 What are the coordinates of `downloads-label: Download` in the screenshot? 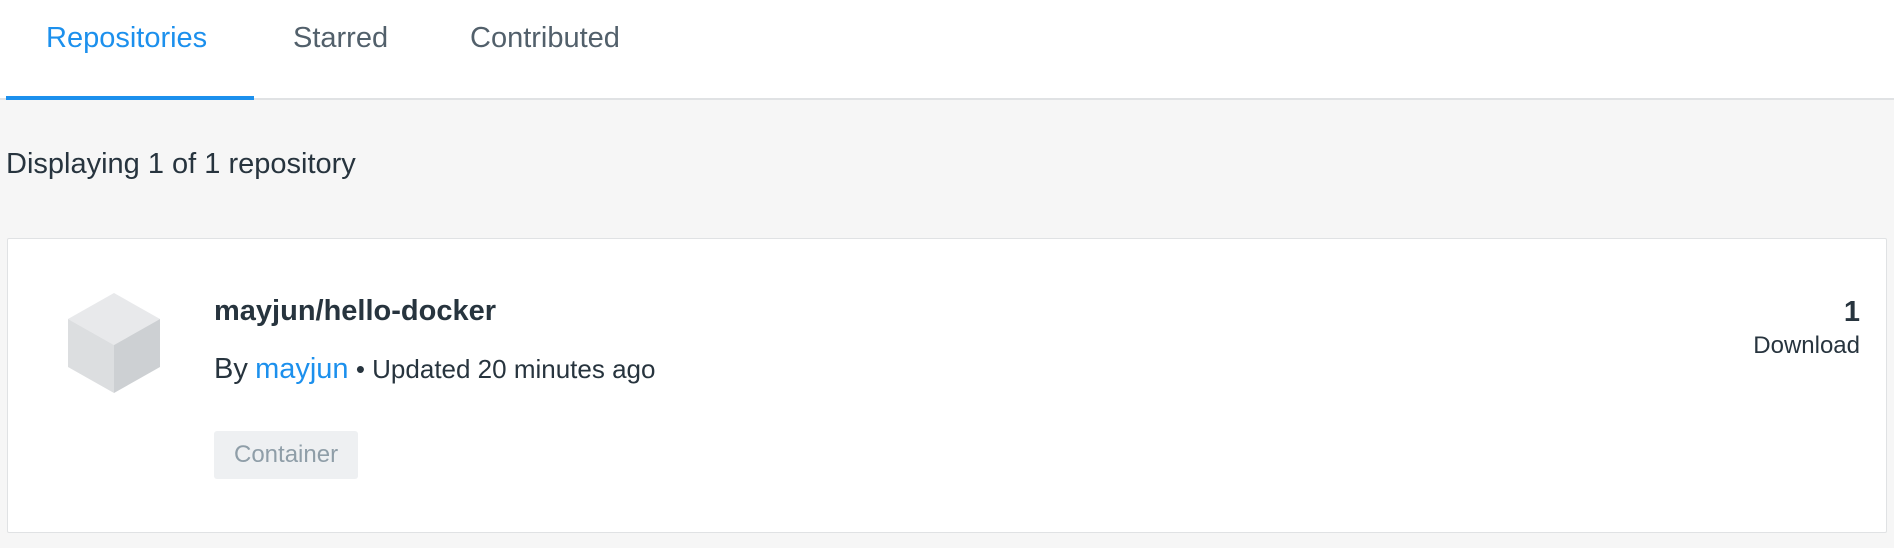 It's located at (1806, 345).